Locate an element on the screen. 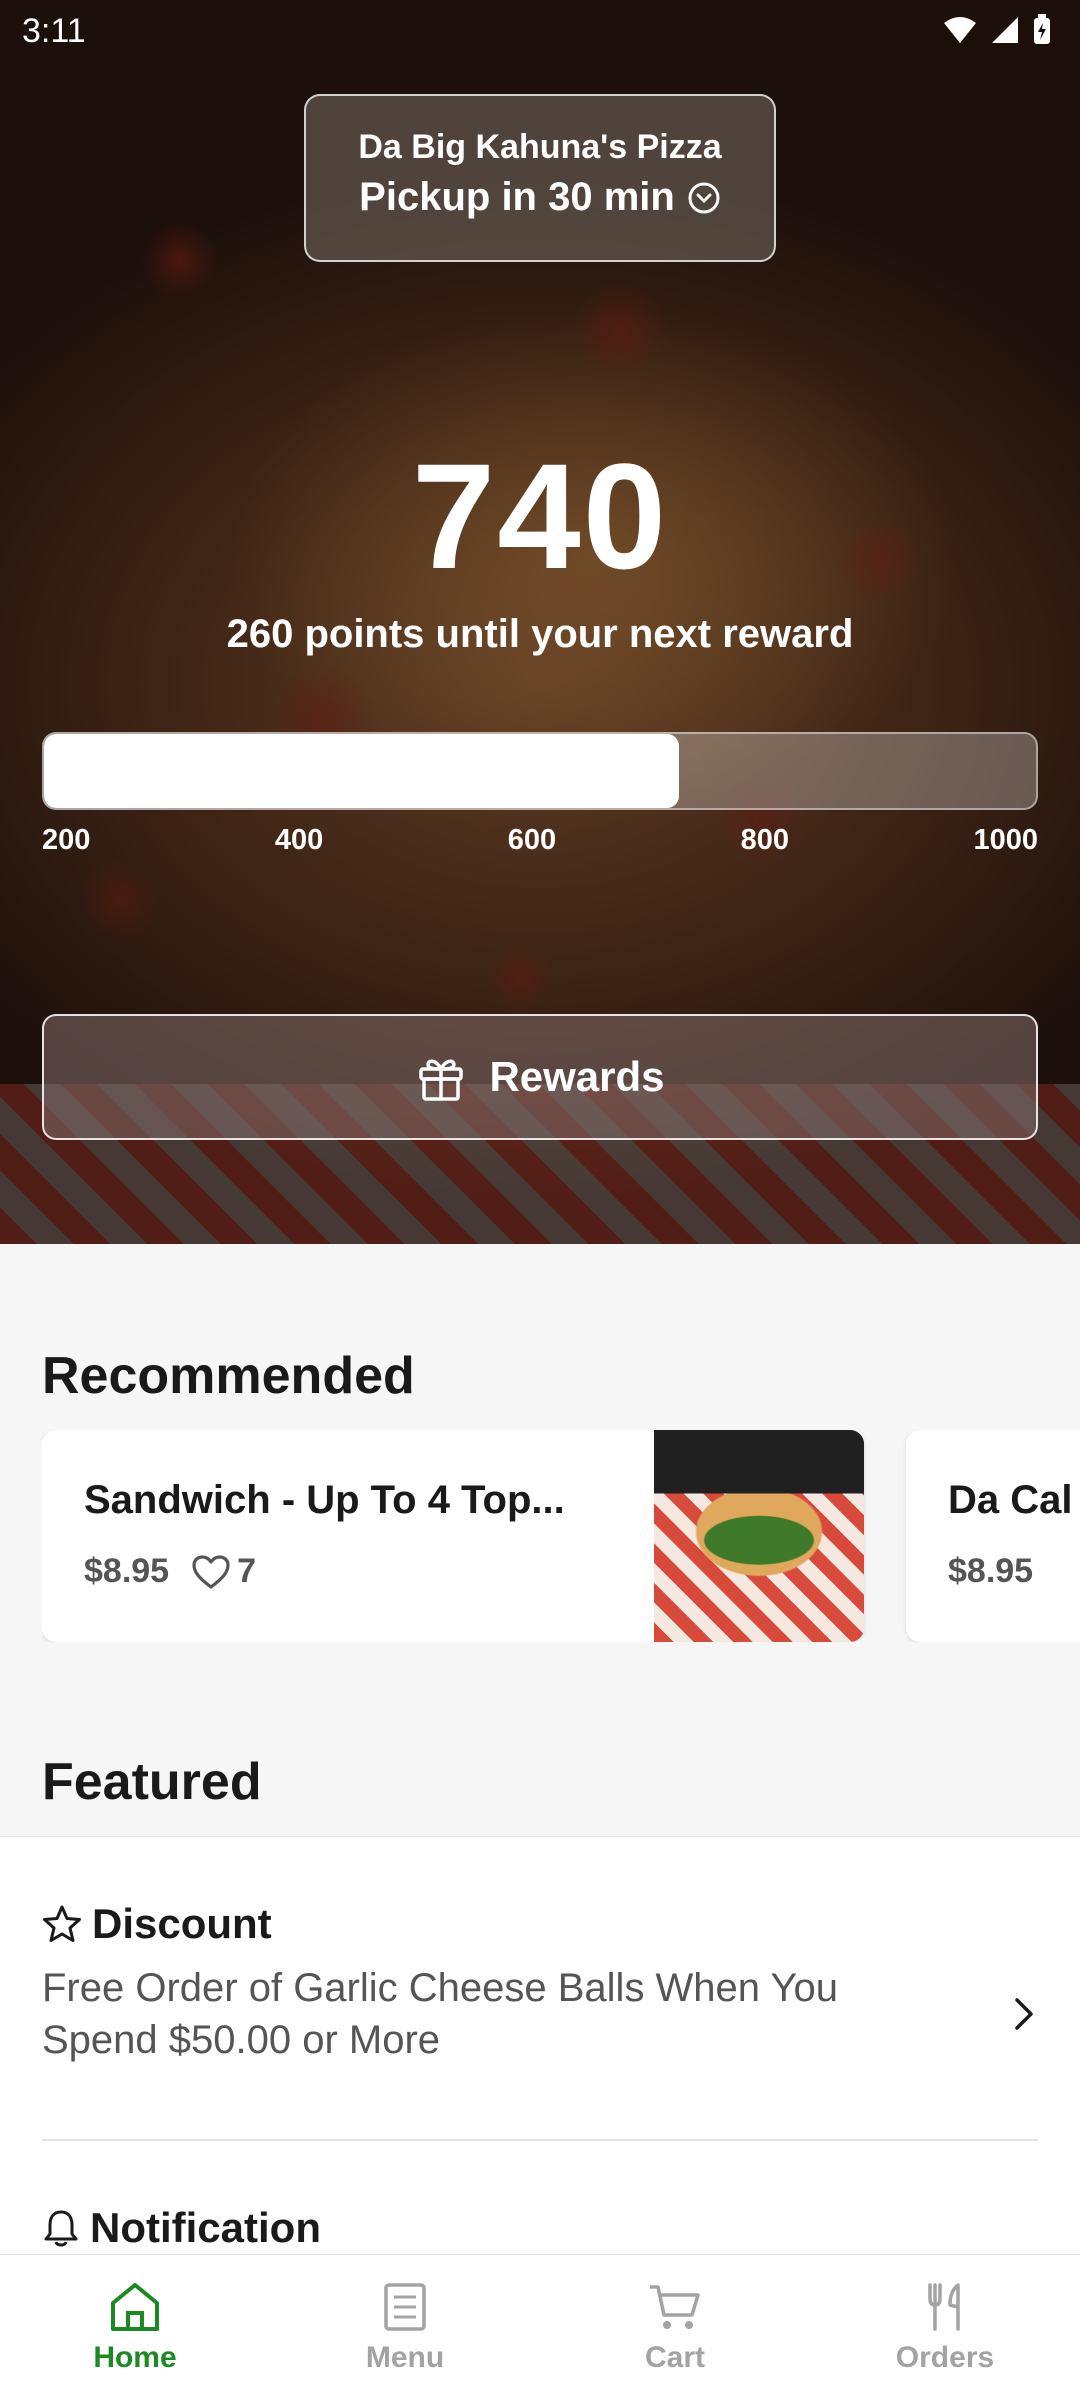 This screenshot has height=2400, width=1080. item-name: Da Cal is located at coordinates (1010, 1500).